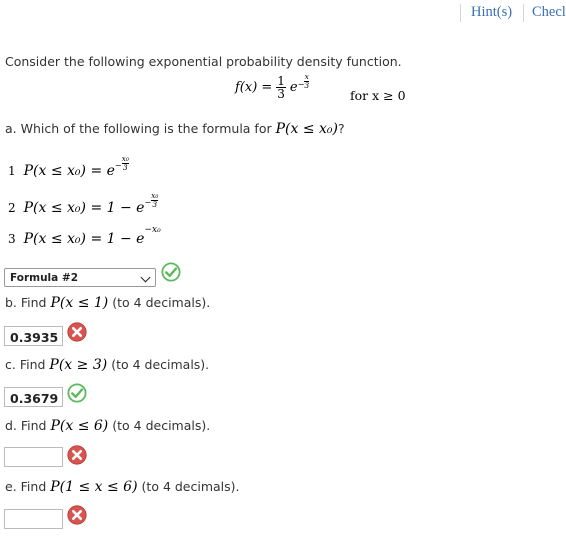  Describe the element at coordinates (491, 12) in the screenshot. I see `hints-button: Hint(s)` at that location.